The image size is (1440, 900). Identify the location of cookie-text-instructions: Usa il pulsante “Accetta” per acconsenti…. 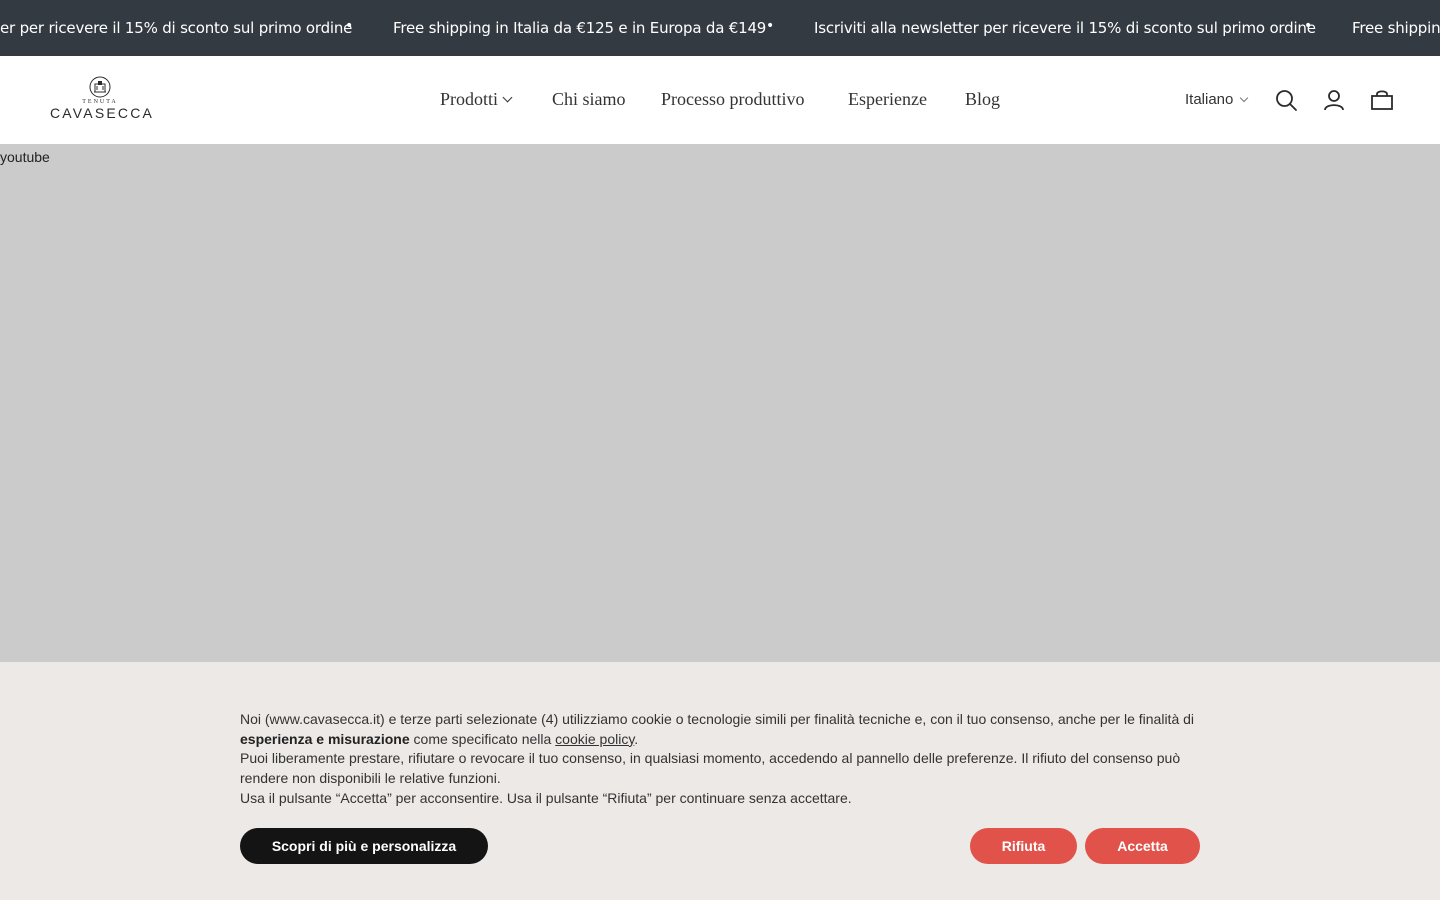
(546, 797).